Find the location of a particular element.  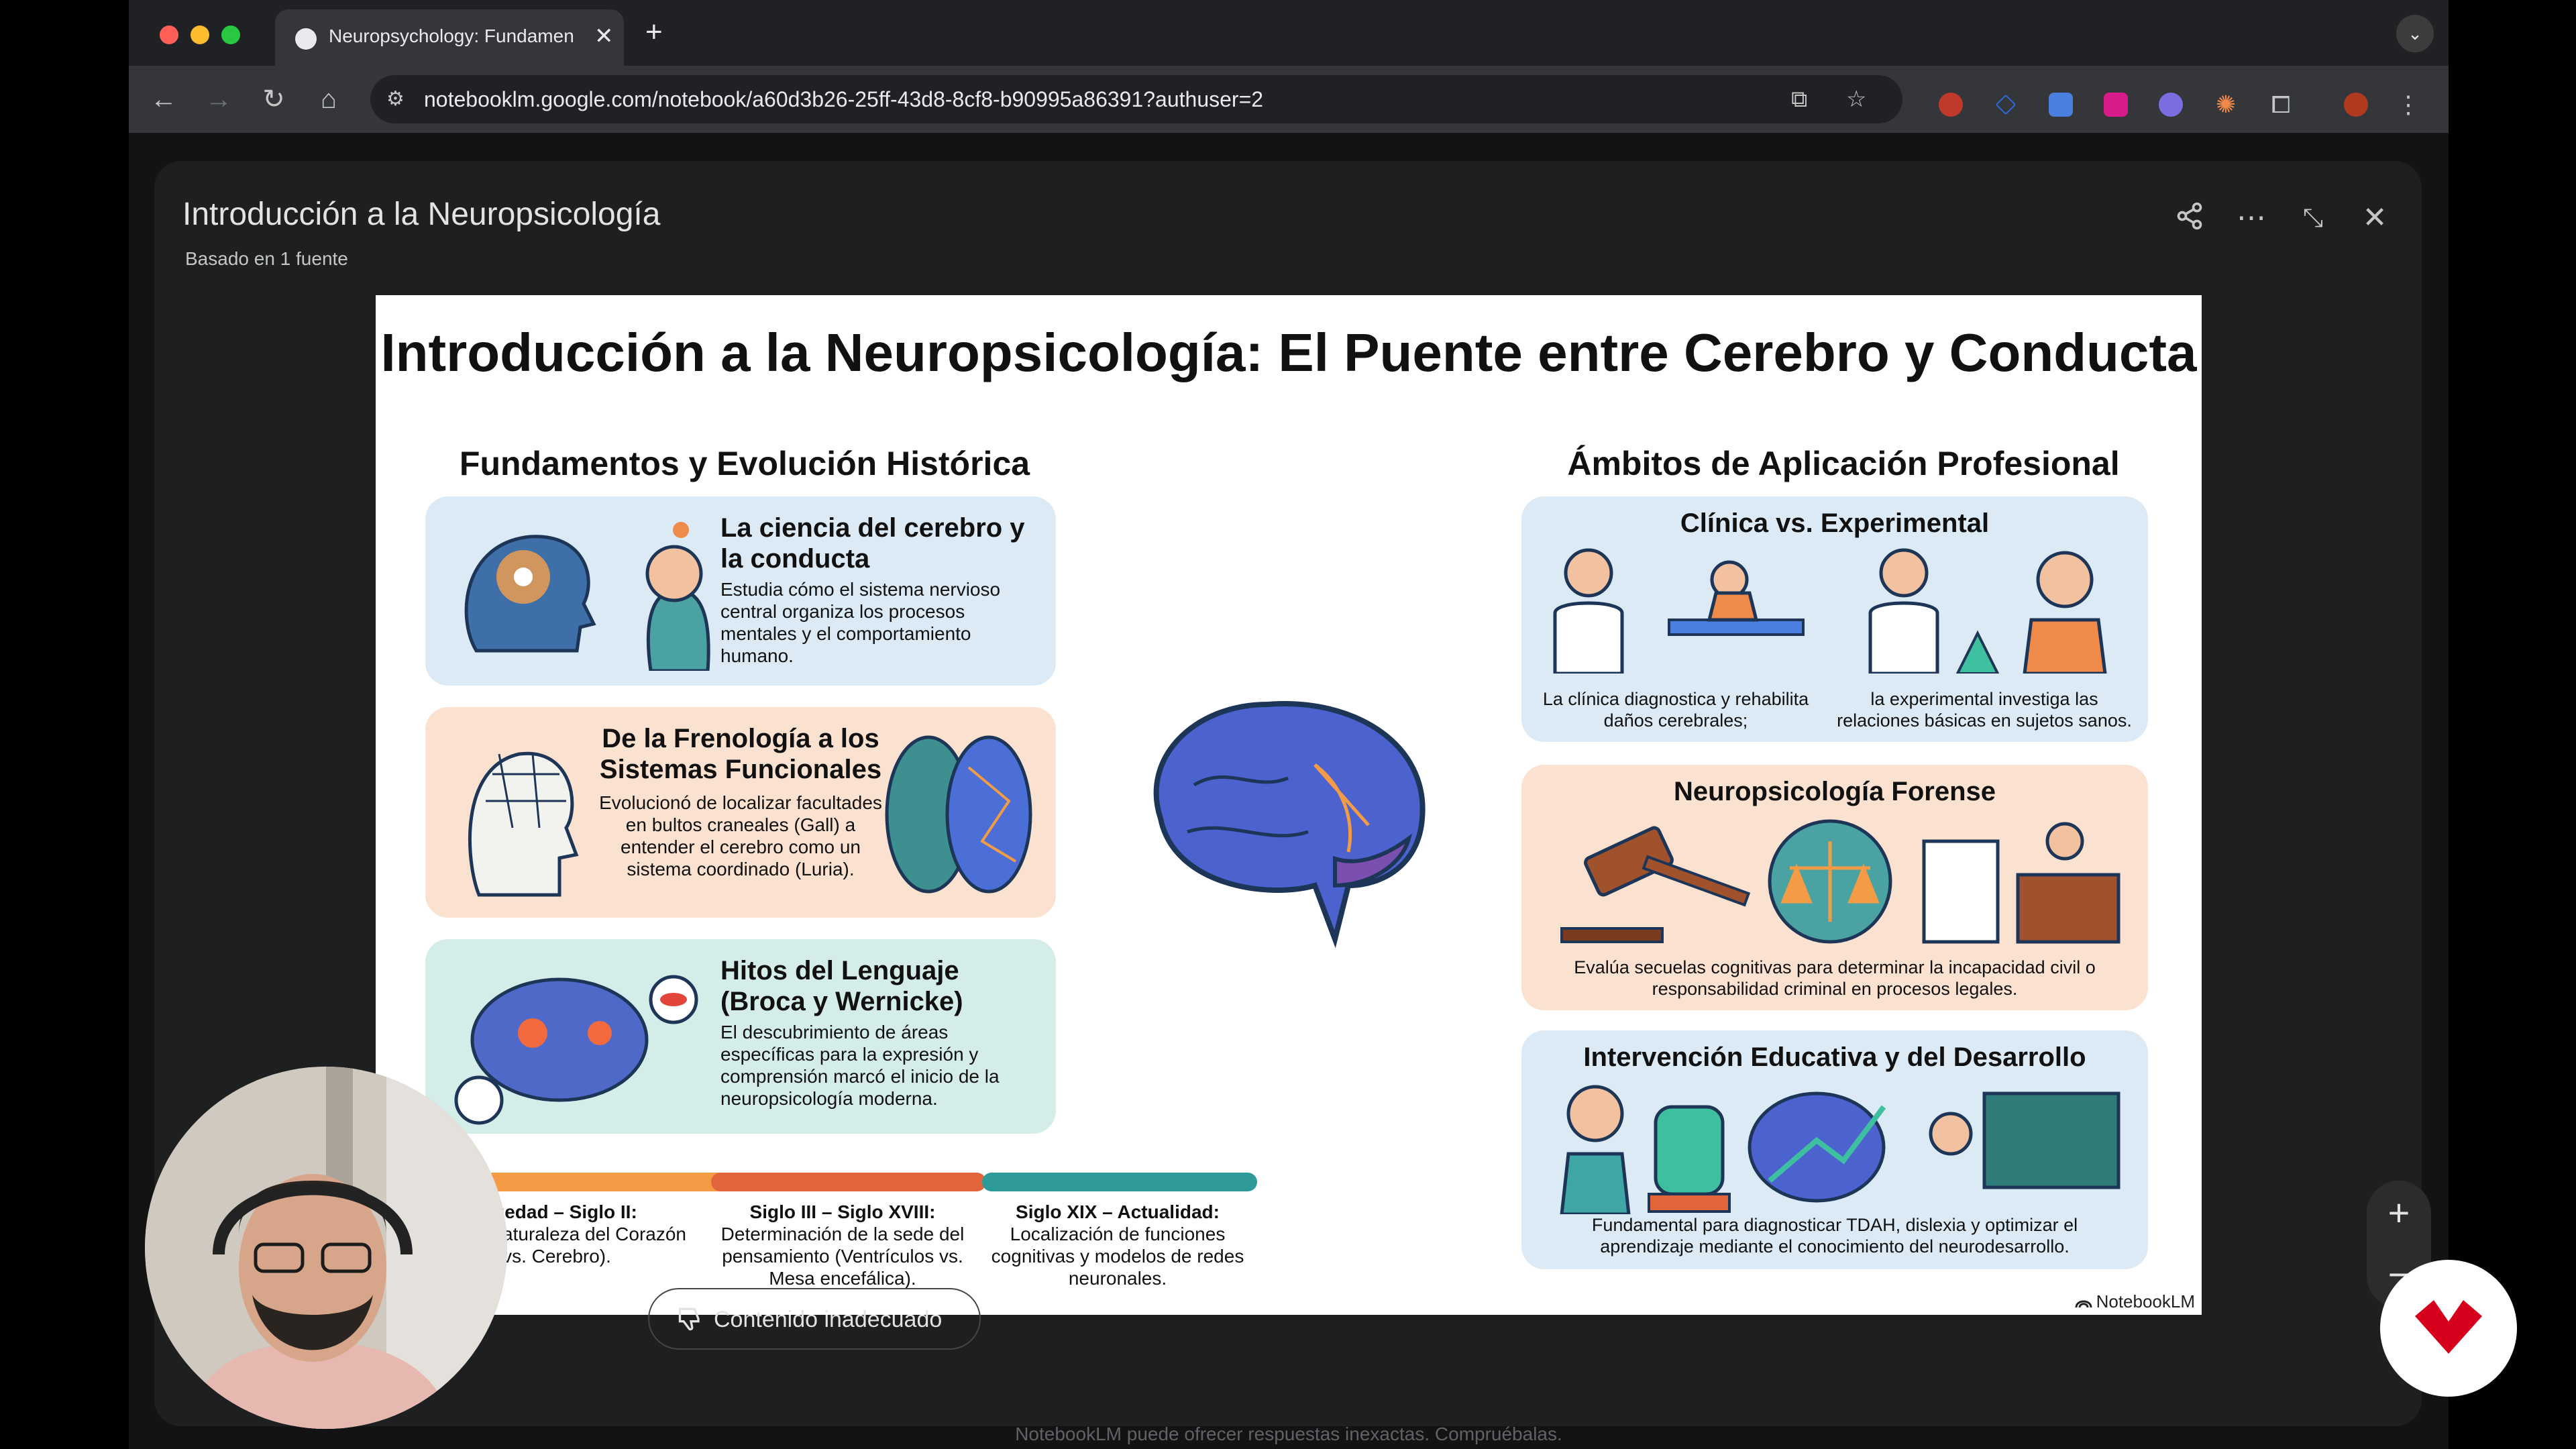

dialog-subtitle: Basado en 1 fuente is located at coordinates (266, 258).